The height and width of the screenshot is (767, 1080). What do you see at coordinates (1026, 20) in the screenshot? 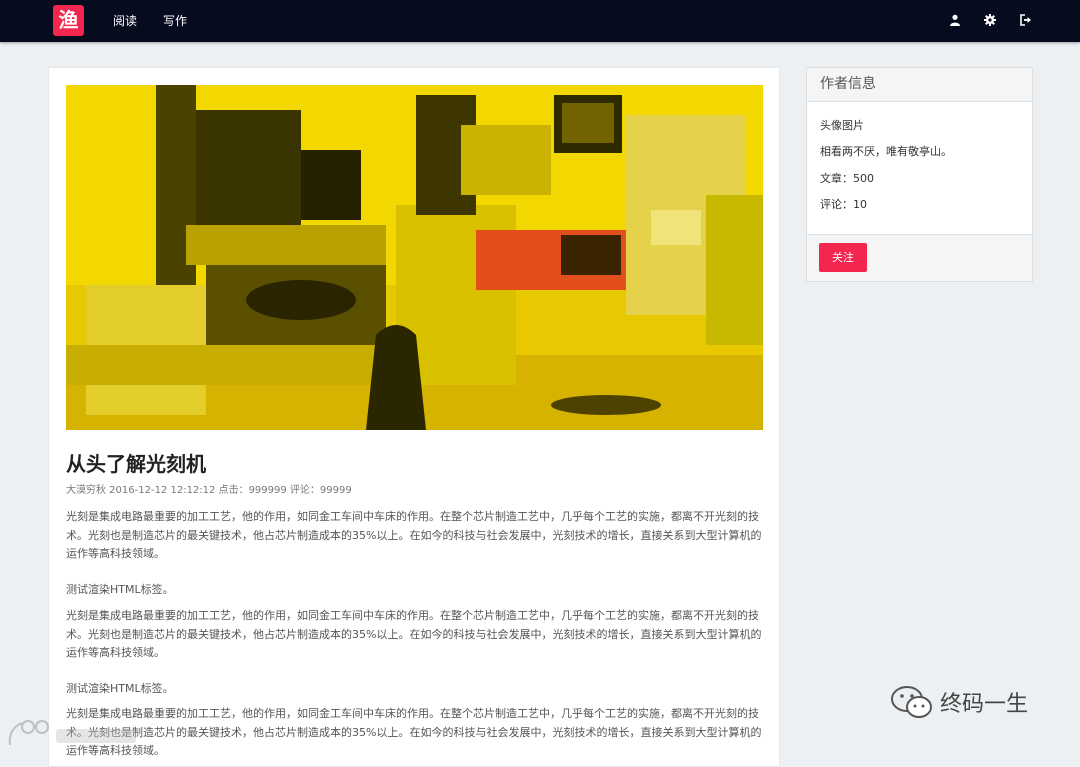
I see `sign-out-icon` at bounding box center [1026, 20].